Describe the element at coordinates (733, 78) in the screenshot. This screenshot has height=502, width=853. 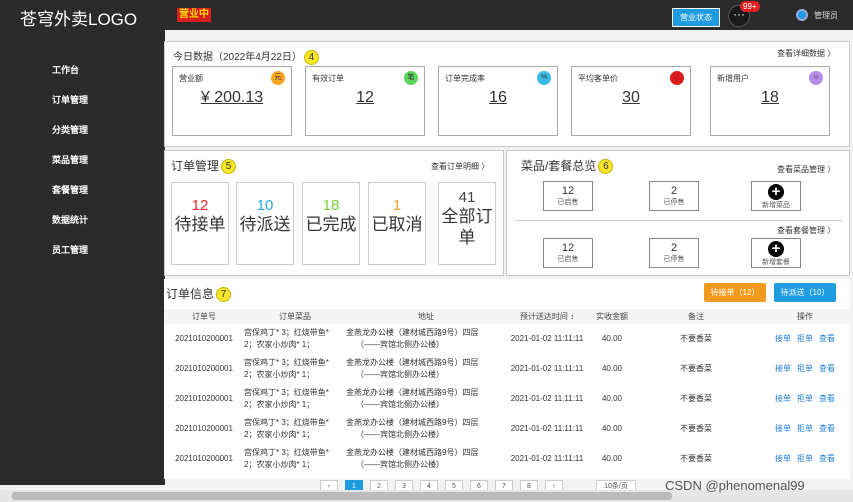
I see `stat-label: 新增用户` at that location.